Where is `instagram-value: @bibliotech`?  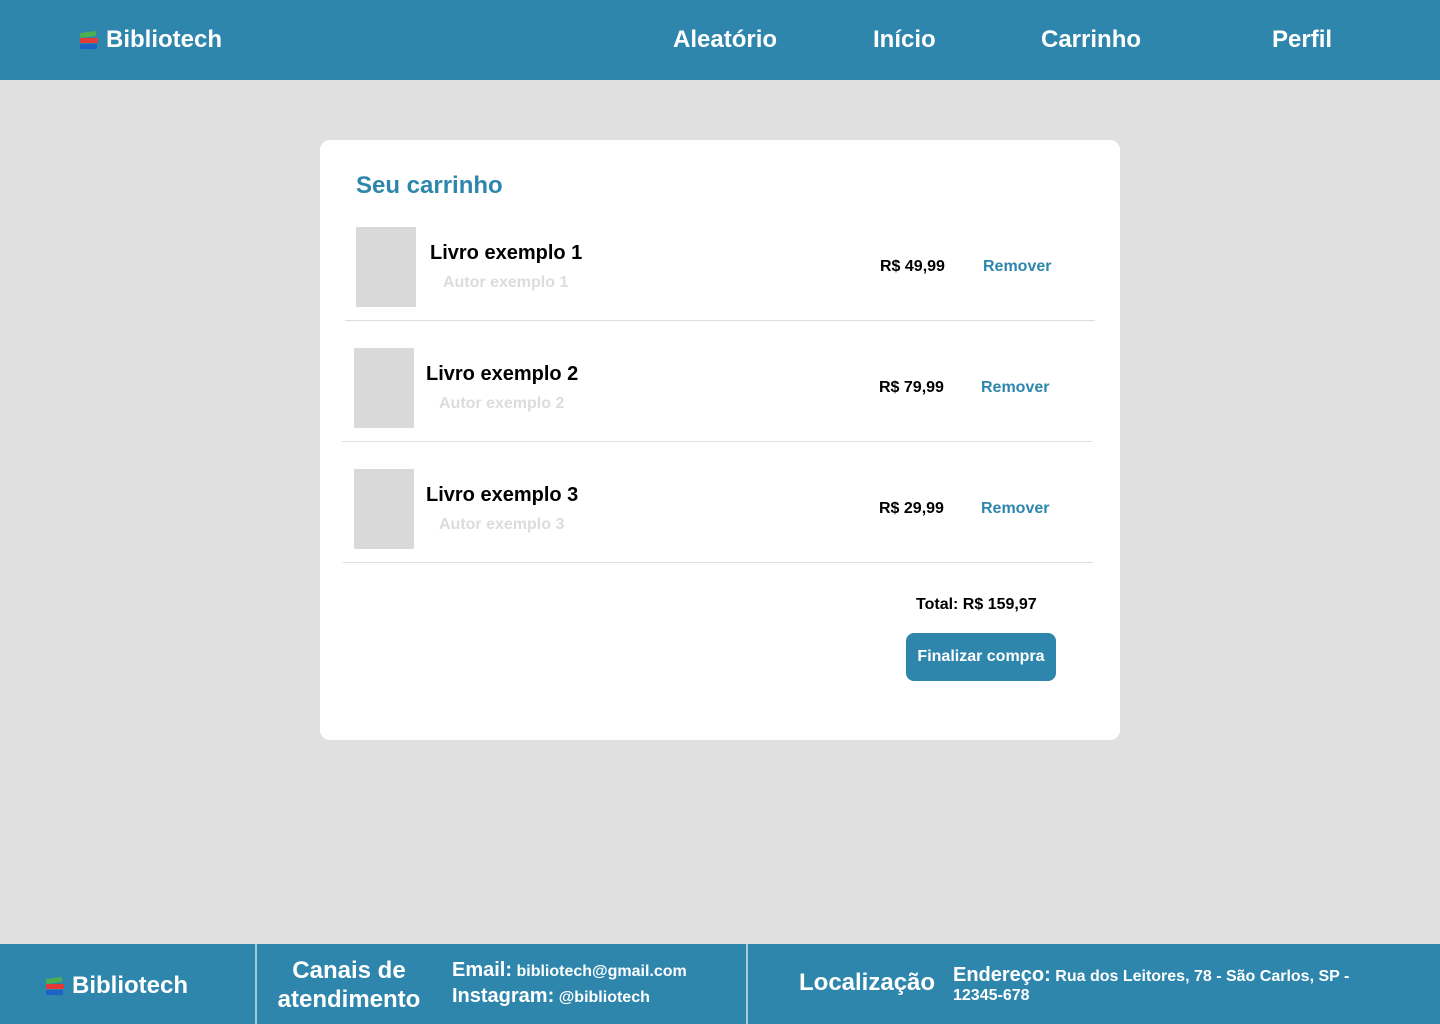 instagram-value: @bibliotech is located at coordinates (604, 997).